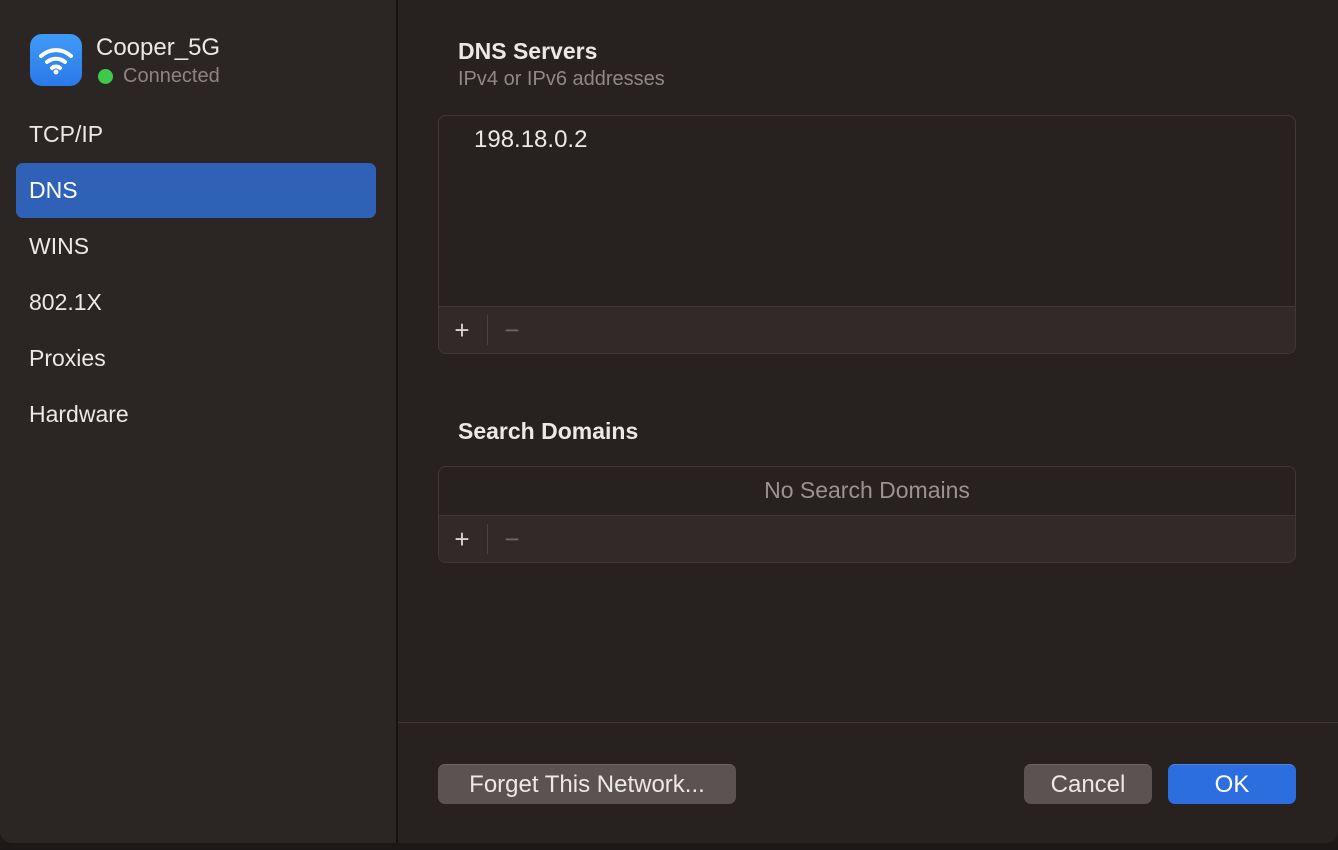 The height and width of the screenshot is (850, 1338). What do you see at coordinates (462, 539) in the screenshot?
I see `add-search-domain-button: +` at bounding box center [462, 539].